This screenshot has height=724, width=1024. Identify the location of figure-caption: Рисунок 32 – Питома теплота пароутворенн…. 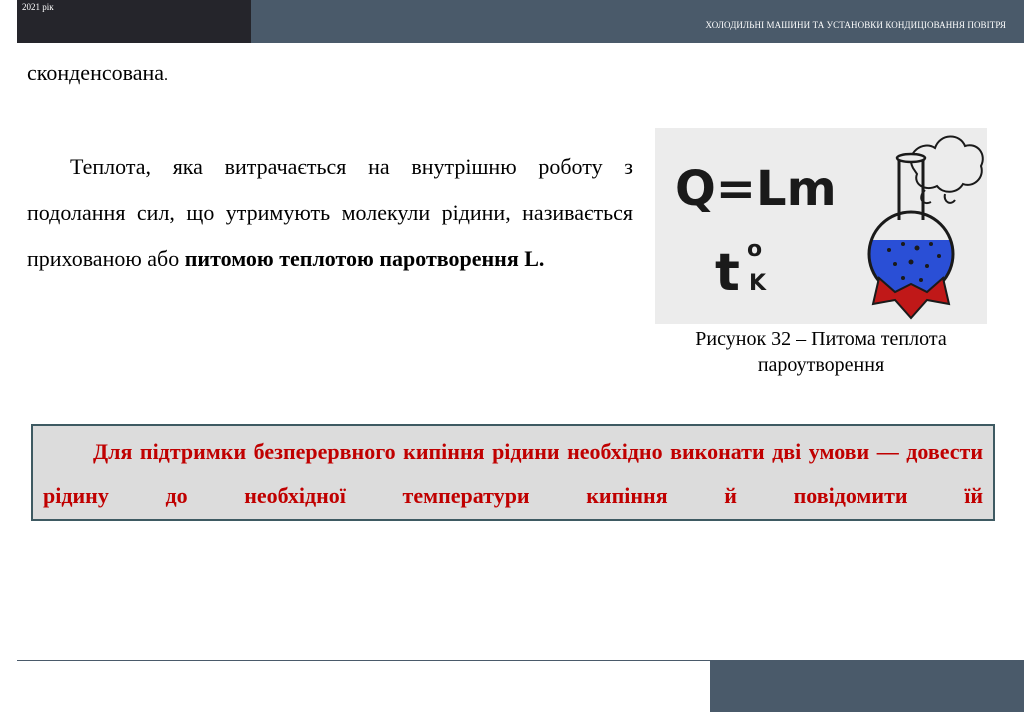
(821, 352).